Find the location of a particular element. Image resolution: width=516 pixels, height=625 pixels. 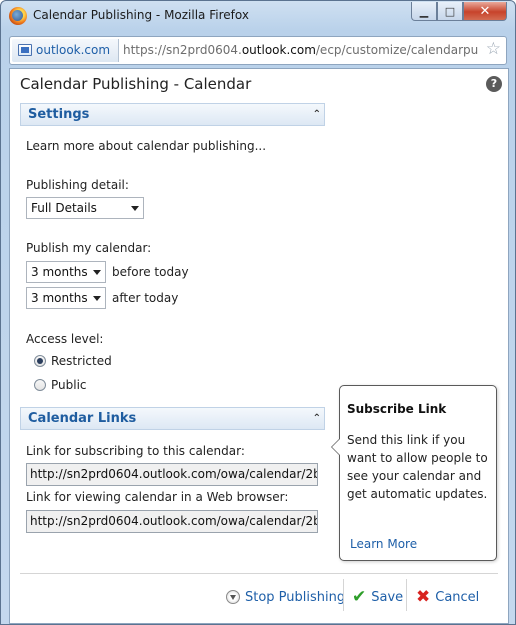

after-today-label: after today is located at coordinates (145, 298).